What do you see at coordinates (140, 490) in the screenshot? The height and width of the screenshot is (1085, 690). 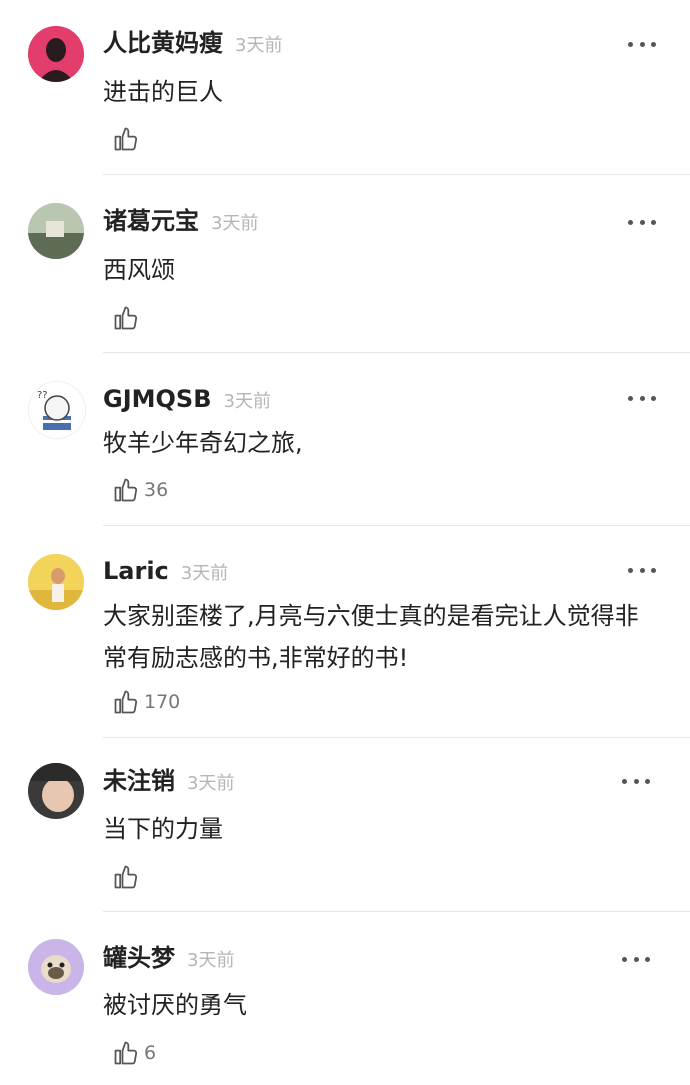 I see `like-button: 36` at bounding box center [140, 490].